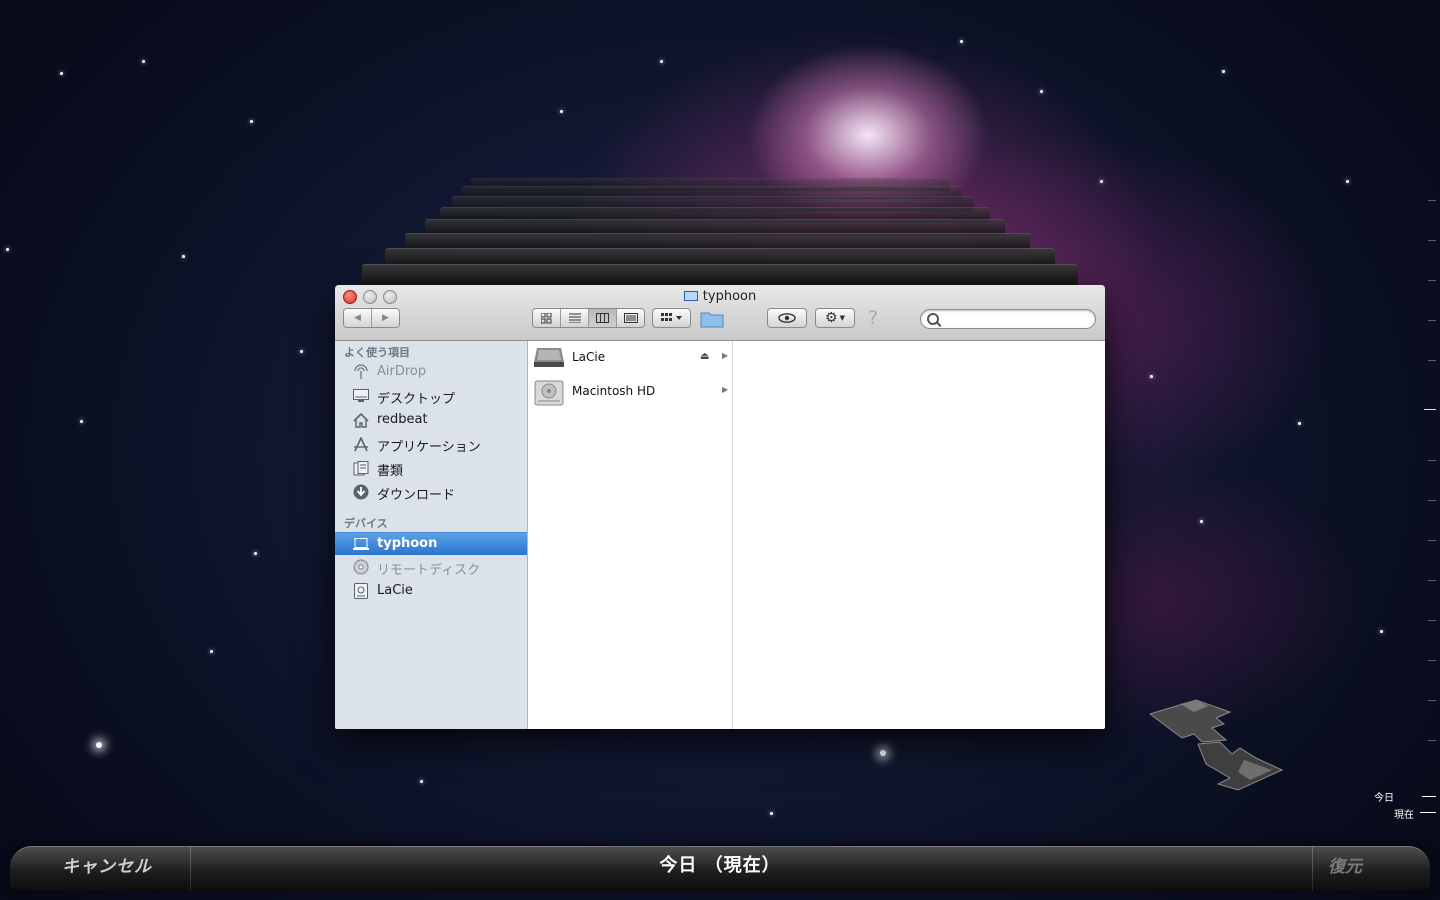 This screenshot has height=900, width=1440. Describe the element at coordinates (720, 296) in the screenshot. I see `window-title: typhoon` at that location.